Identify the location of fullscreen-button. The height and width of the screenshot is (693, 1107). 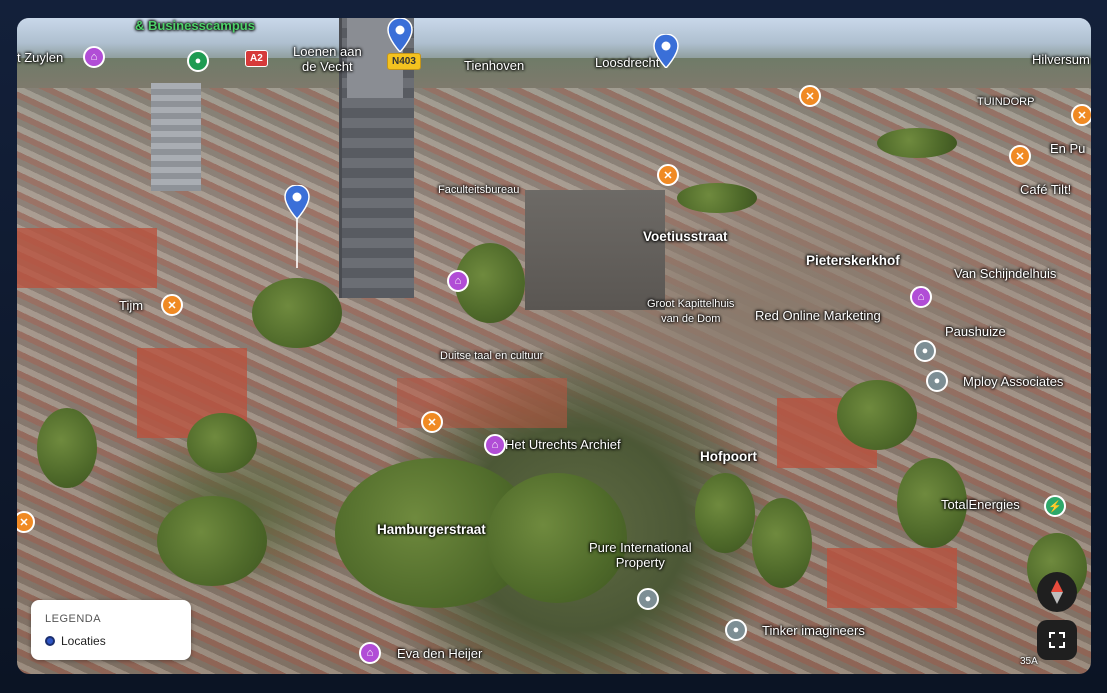
(1057, 640).